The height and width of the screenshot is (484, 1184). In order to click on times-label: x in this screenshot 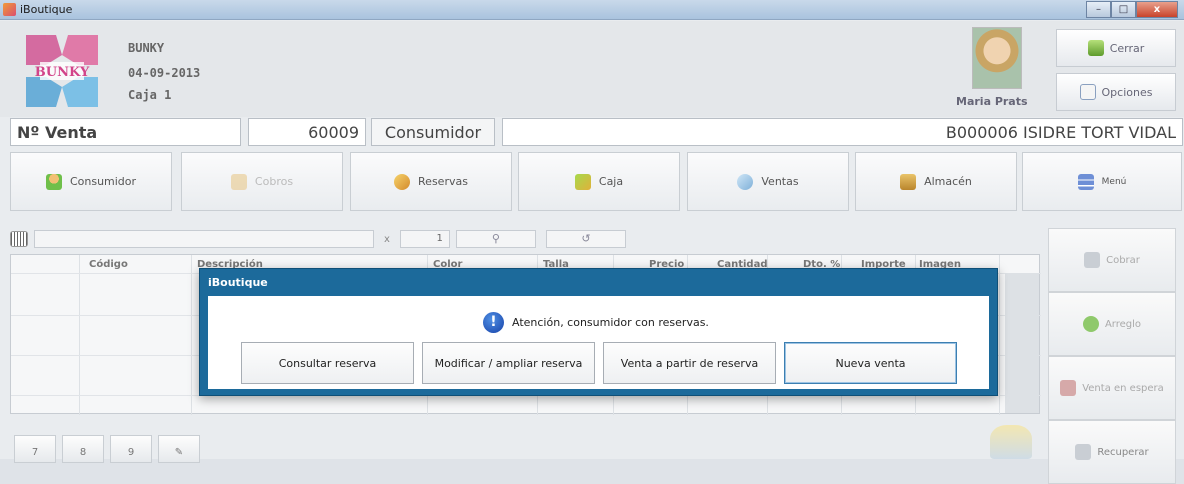, I will do `click(387, 239)`.